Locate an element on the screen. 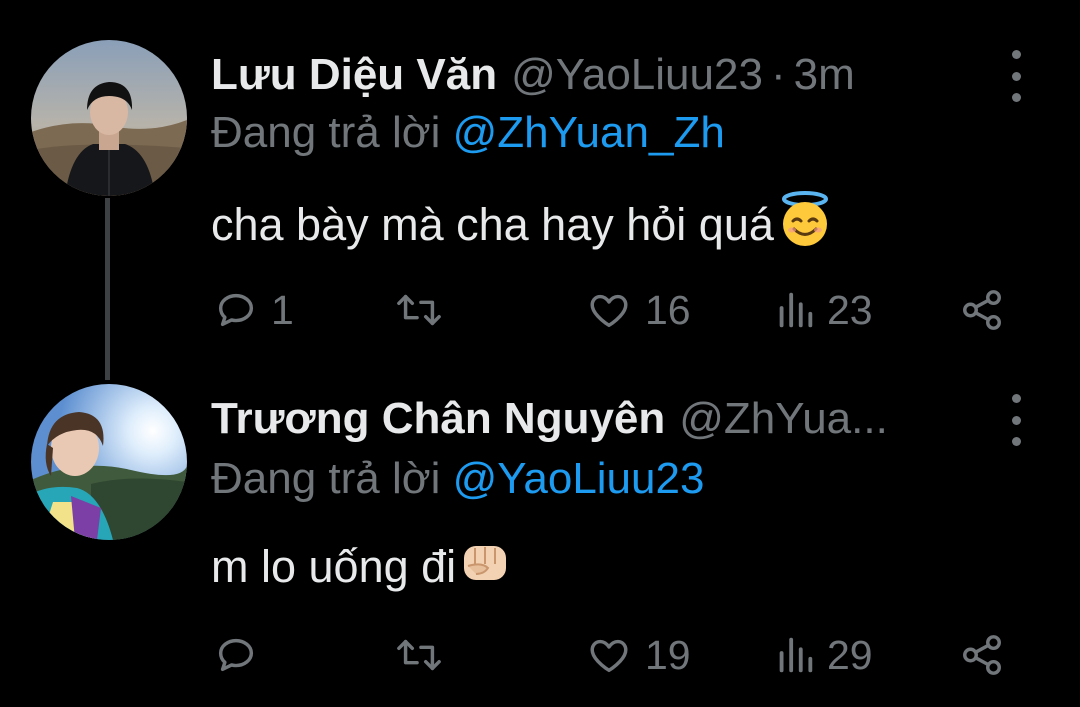  tweet-header: Lưu Diệu Văn @YaoLiuu23 · 3m is located at coordinates (590, 75).